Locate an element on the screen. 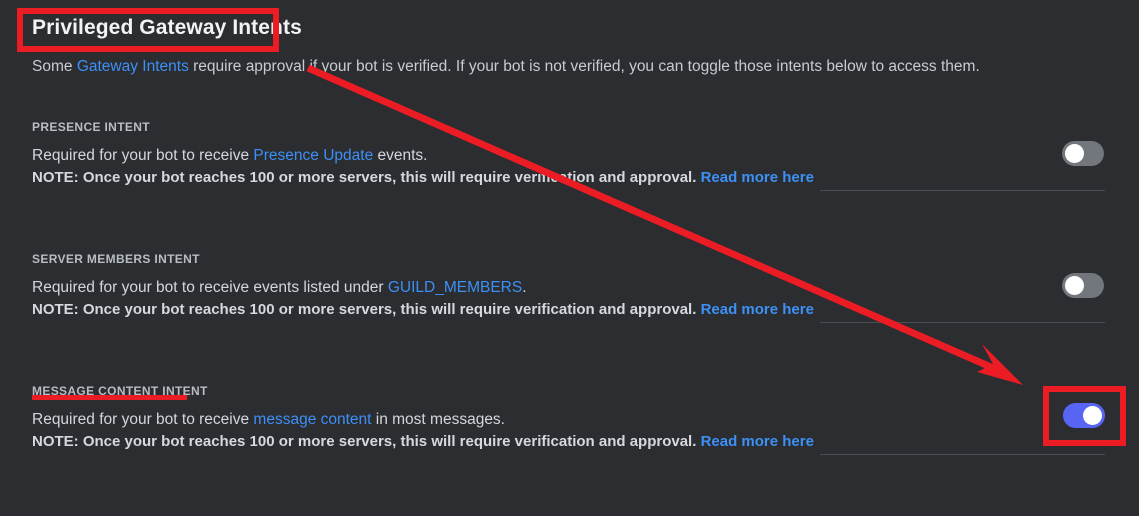 Image resolution: width=1139 pixels, height=516 pixels. toggle-server-members-intent is located at coordinates (1083, 285).